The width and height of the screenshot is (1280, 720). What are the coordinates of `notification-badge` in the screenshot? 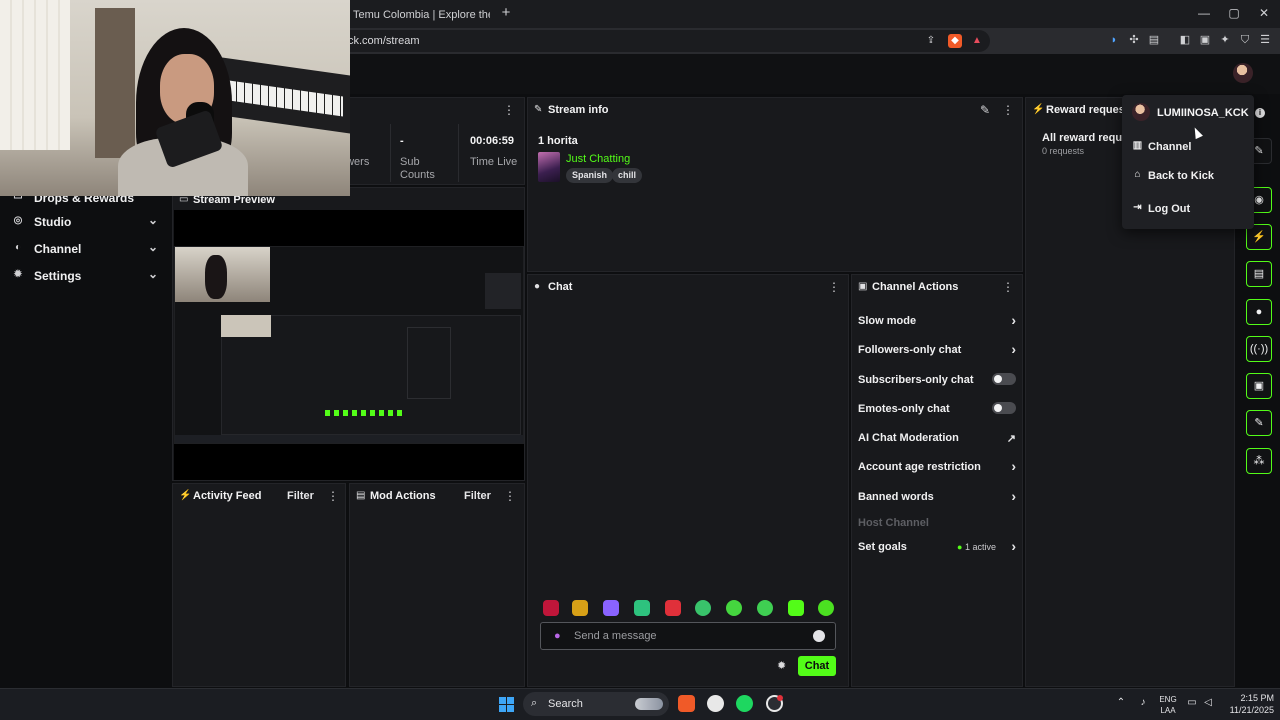 It's located at (780, 698).